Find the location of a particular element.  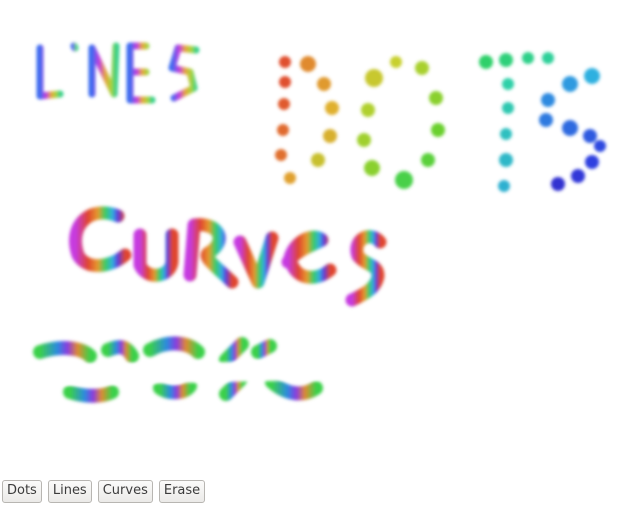

toolbar: Dots Lines Curves Erase is located at coordinates (104, 491).